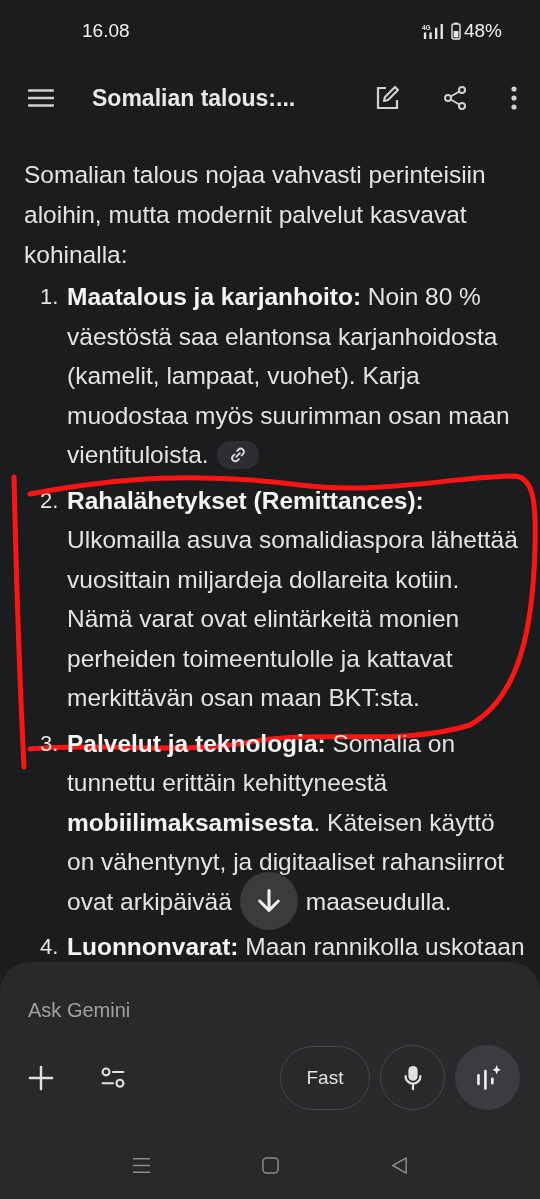  Describe the element at coordinates (149, 901) in the screenshot. I see `list-item-text: ovat arkipäivää` at that location.